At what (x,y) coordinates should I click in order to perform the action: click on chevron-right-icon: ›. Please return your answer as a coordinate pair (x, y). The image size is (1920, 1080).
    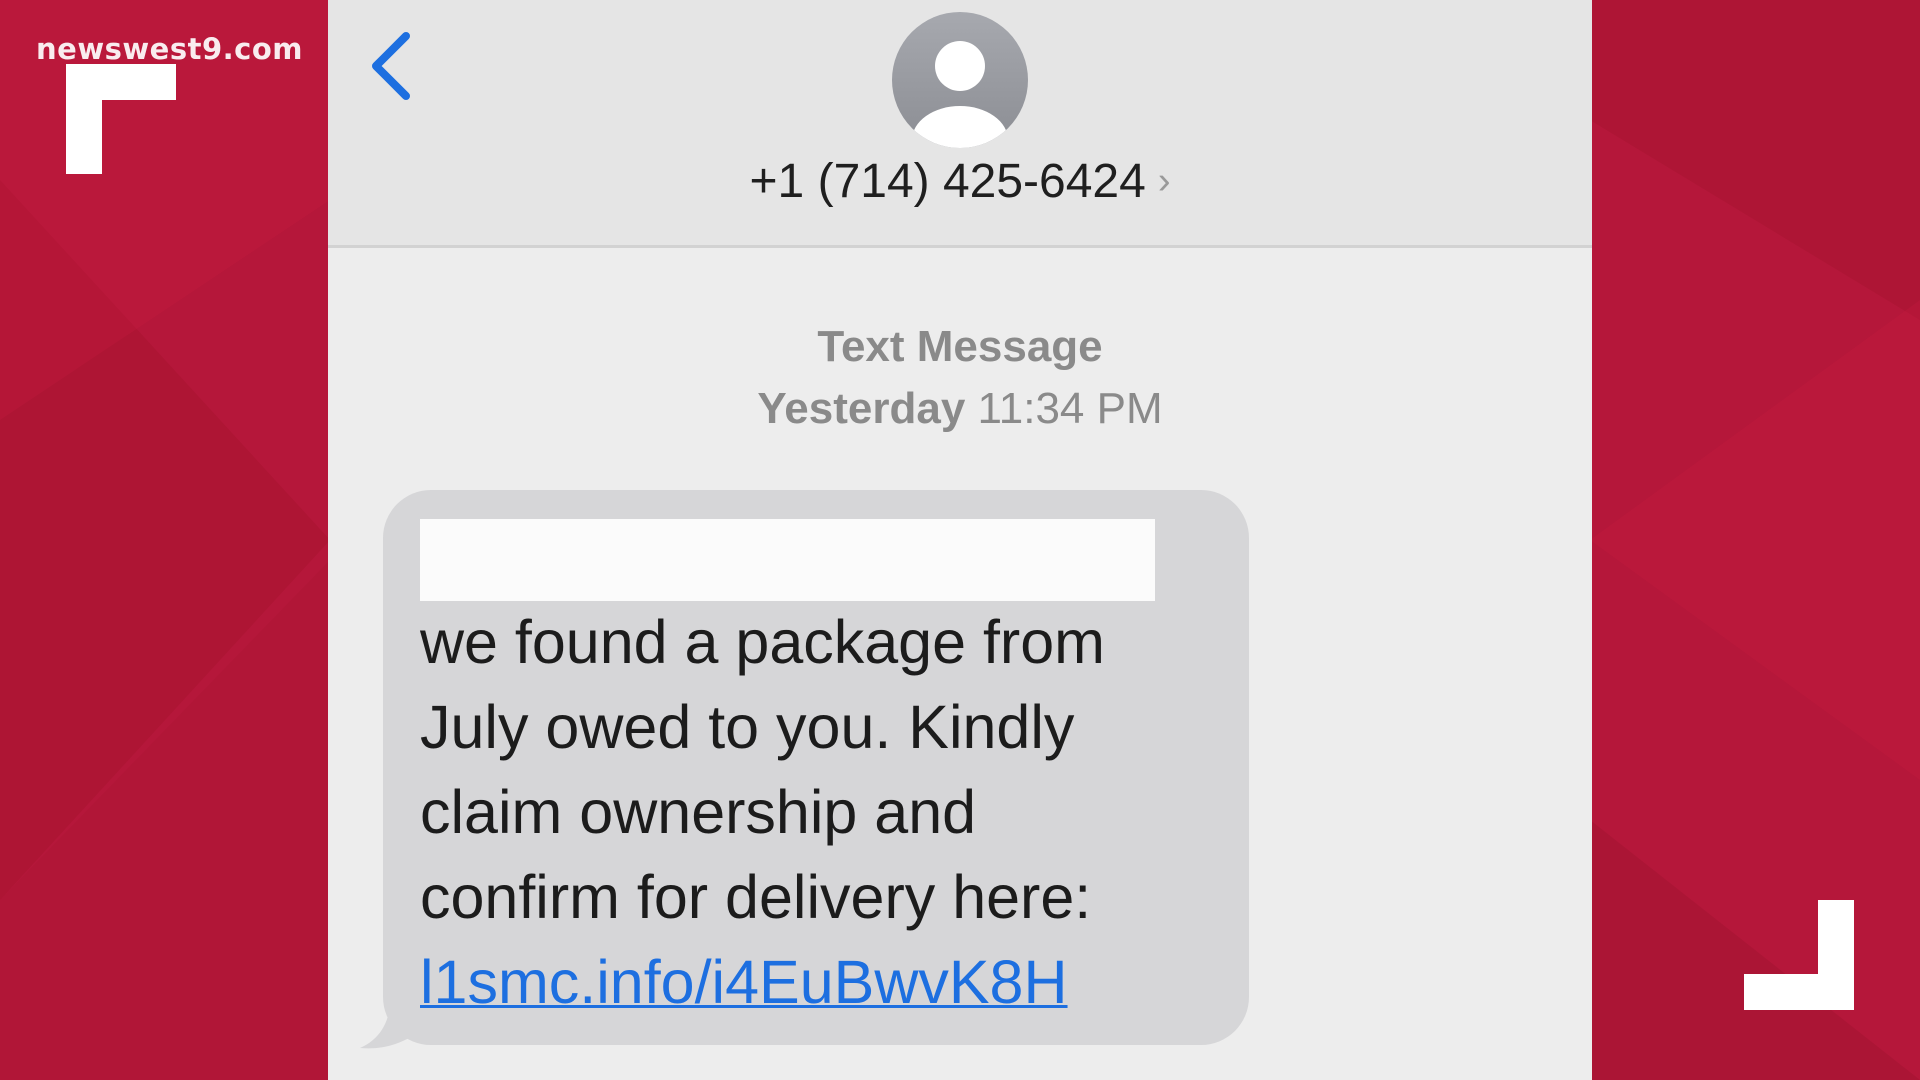
    Looking at the image, I should click on (1164, 181).